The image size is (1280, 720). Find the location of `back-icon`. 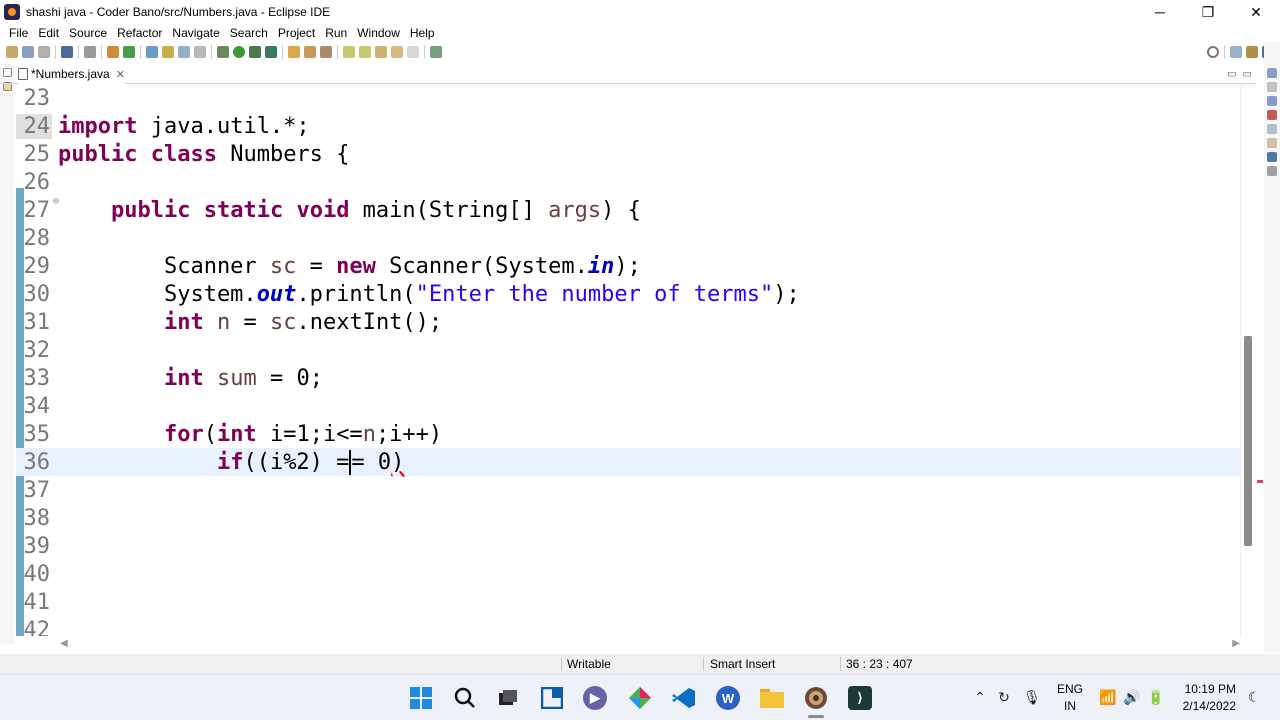

back-icon is located at coordinates (397, 52).